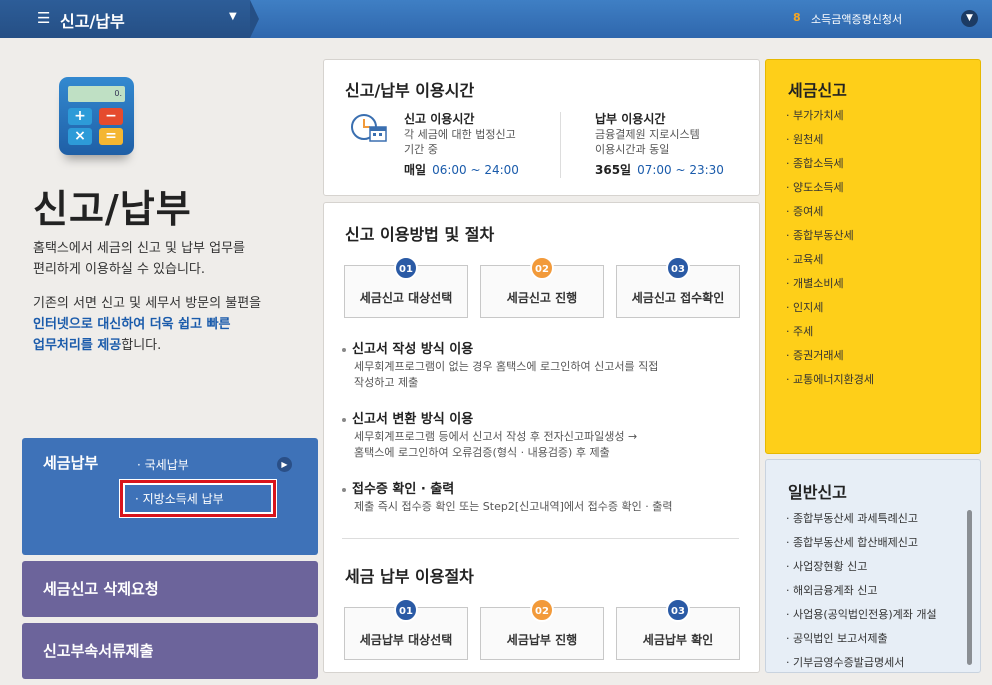  Describe the element at coordinates (112, 209) in the screenshot. I see `page-title: 신고/납부` at that location.